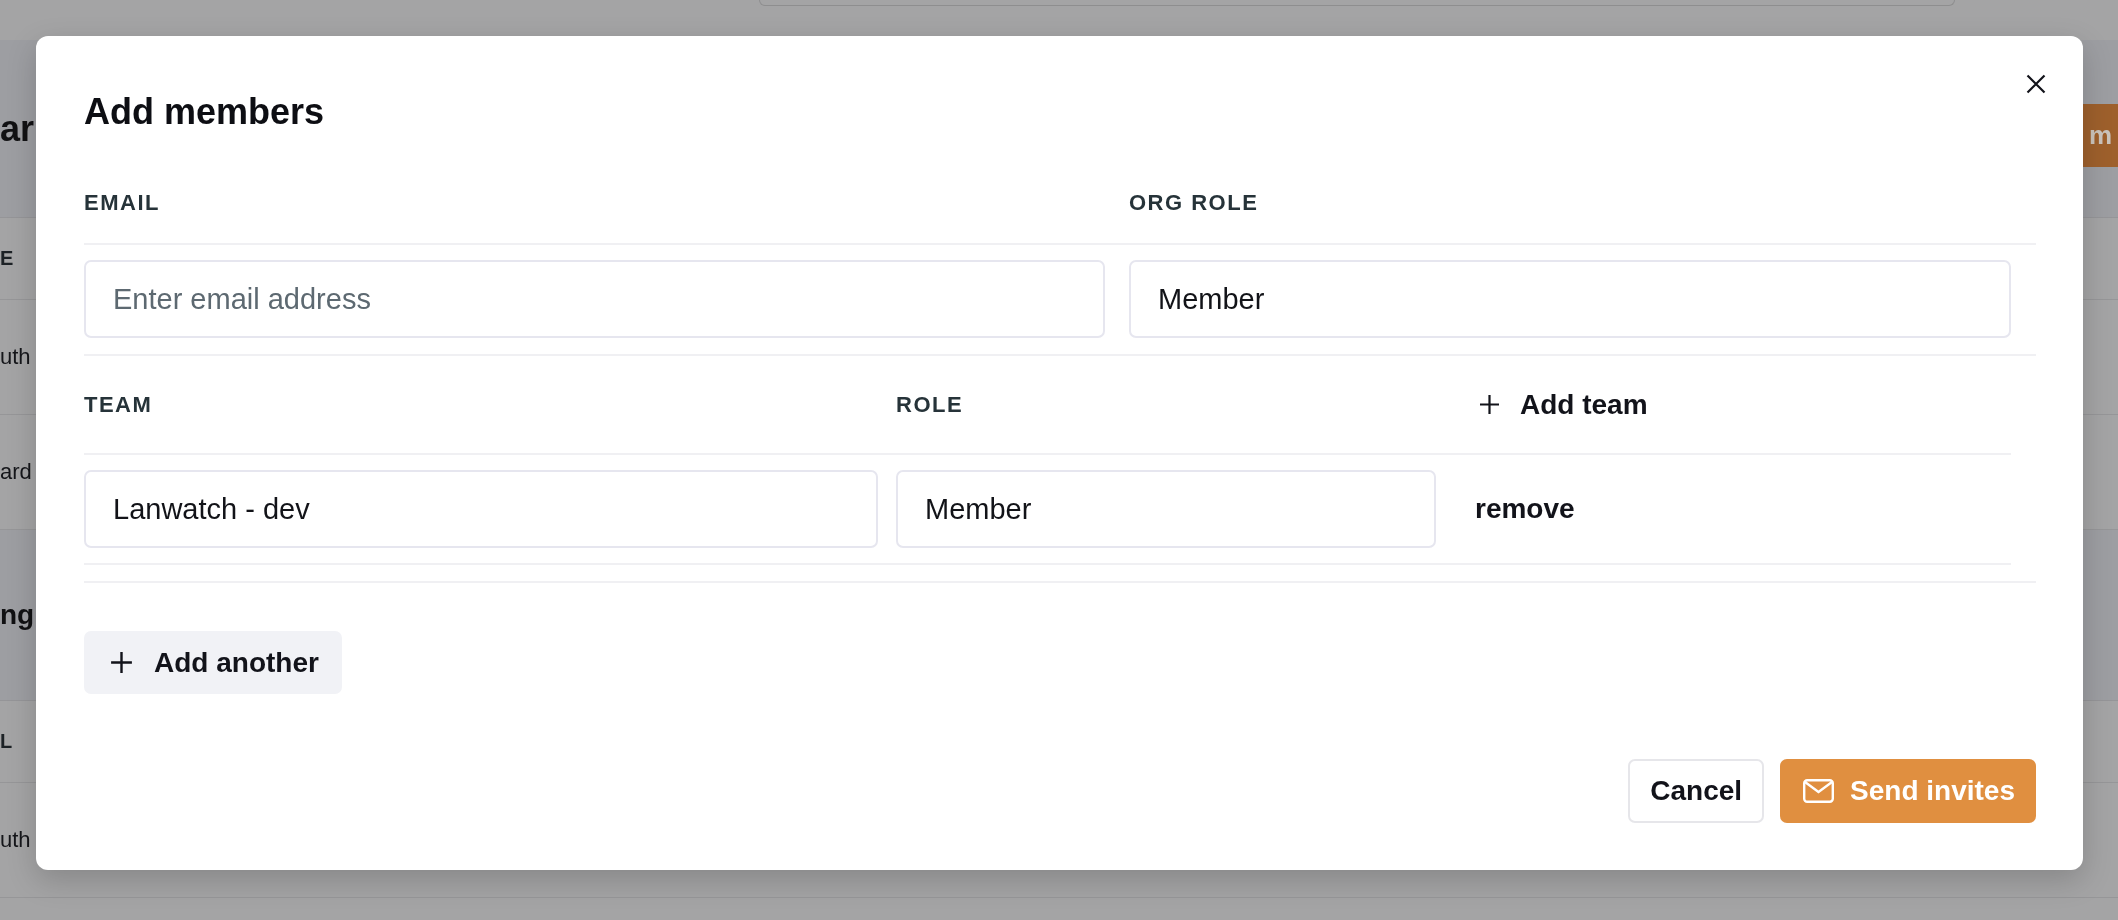  What do you see at coordinates (122, 203) in the screenshot?
I see `column-label: EMAIL` at bounding box center [122, 203].